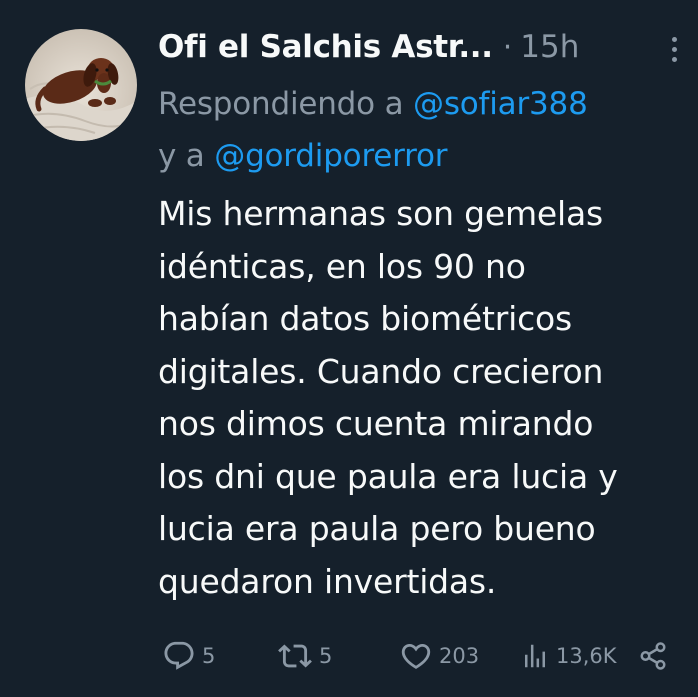 The height and width of the screenshot is (697, 698). I want to click on like-button: 203, so click(439, 656).